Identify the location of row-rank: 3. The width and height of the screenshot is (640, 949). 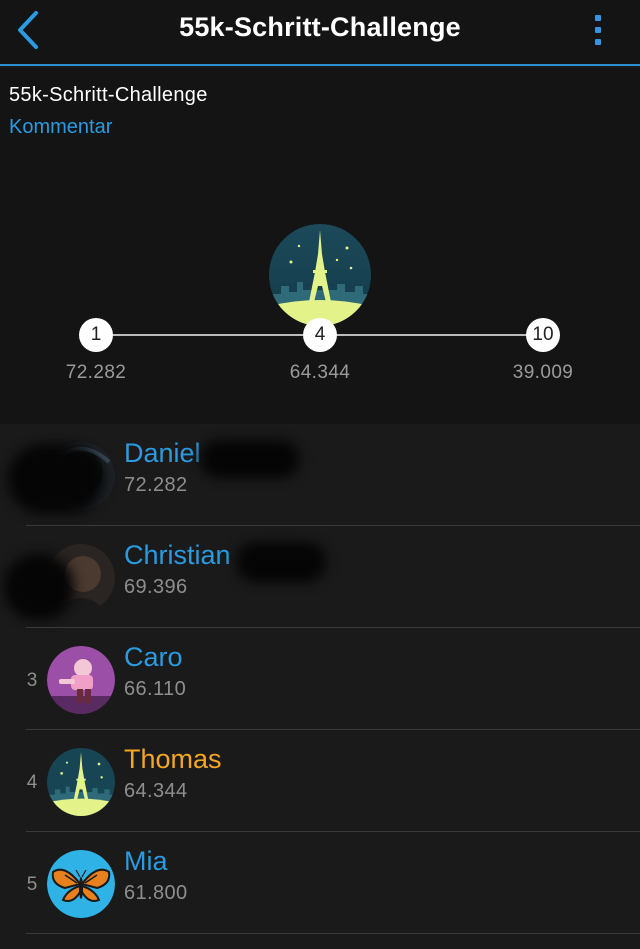
(32, 680).